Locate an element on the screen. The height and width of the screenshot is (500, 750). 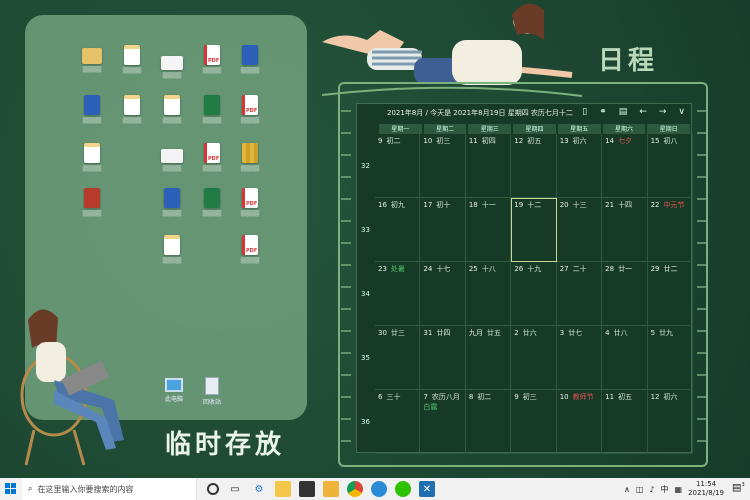
calendar-day: 4 廿八 is located at coordinates (625, 358).